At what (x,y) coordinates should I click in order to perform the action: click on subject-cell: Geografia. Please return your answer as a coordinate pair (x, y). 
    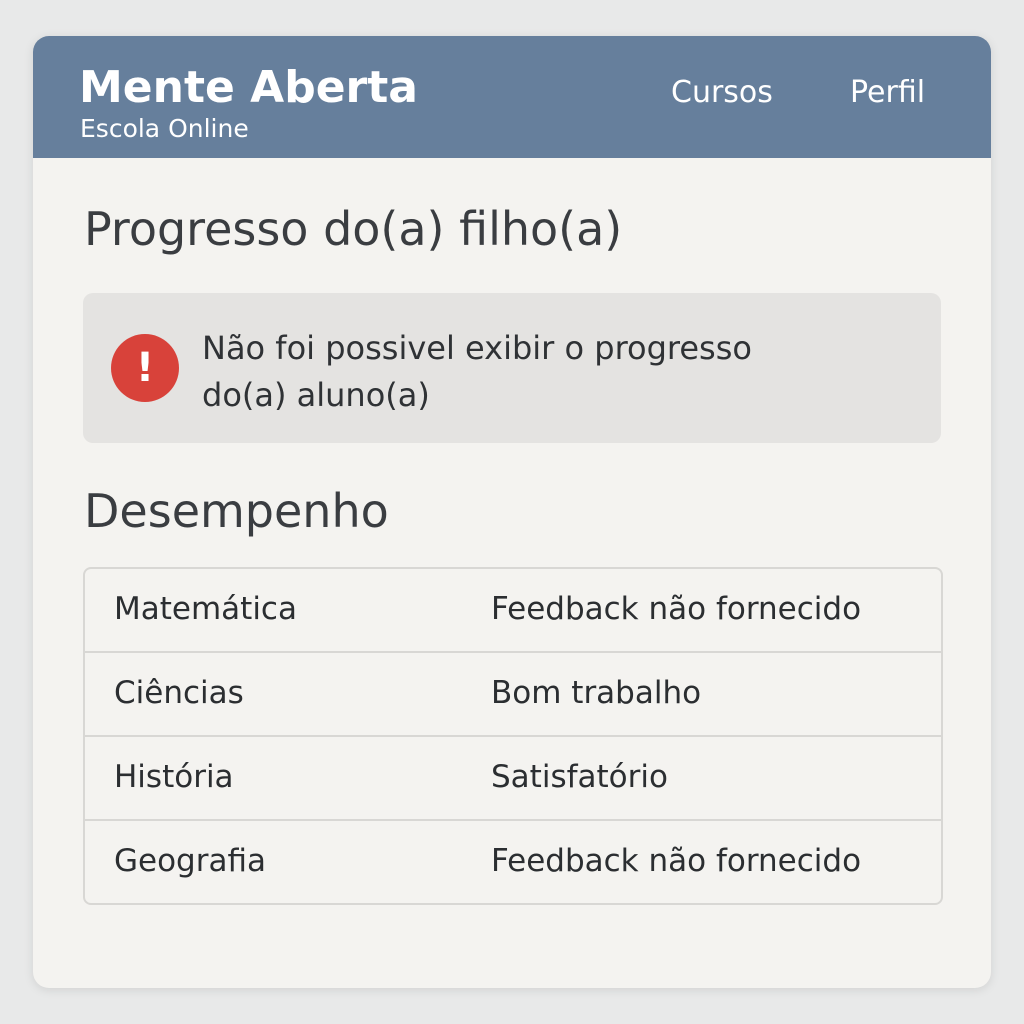
    Looking at the image, I should click on (190, 861).